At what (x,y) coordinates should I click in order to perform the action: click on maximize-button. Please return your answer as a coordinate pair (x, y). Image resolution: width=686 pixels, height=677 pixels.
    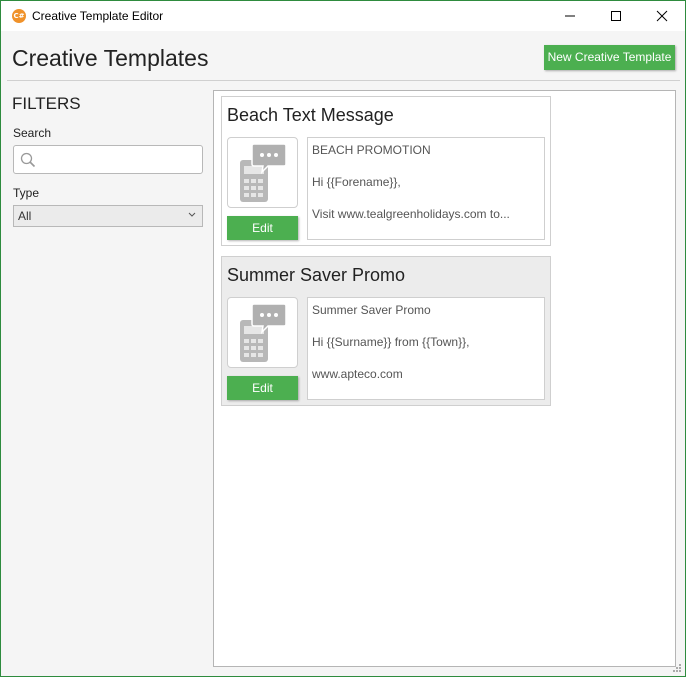
    Looking at the image, I should click on (616, 16).